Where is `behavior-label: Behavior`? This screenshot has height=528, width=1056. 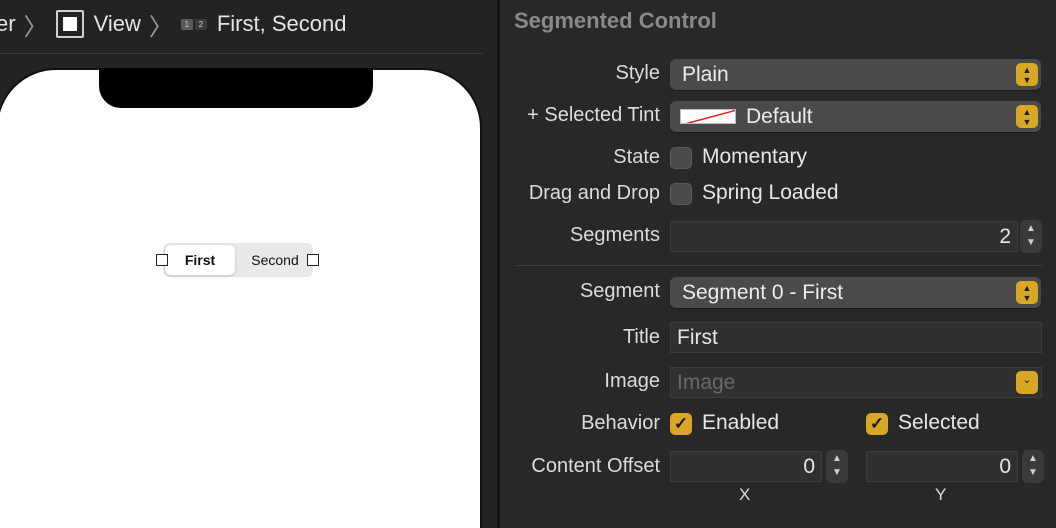
behavior-label: Behavior is located at coordinates (620, 423).